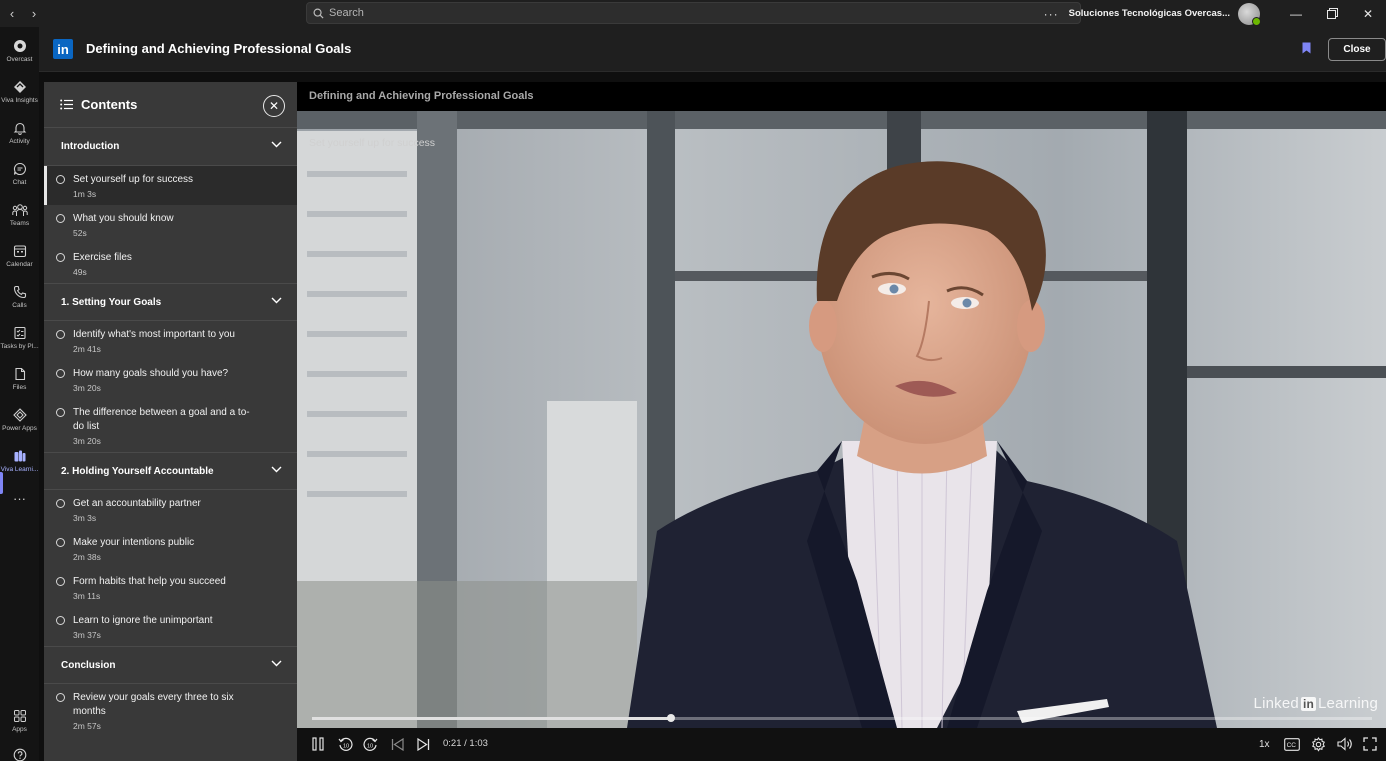 The height and width of the screenshot is (761, 1386). Describe the element at coordinates (19, 255) in the screenshot. I see `rail-item-calendar: Calendar` at that location.